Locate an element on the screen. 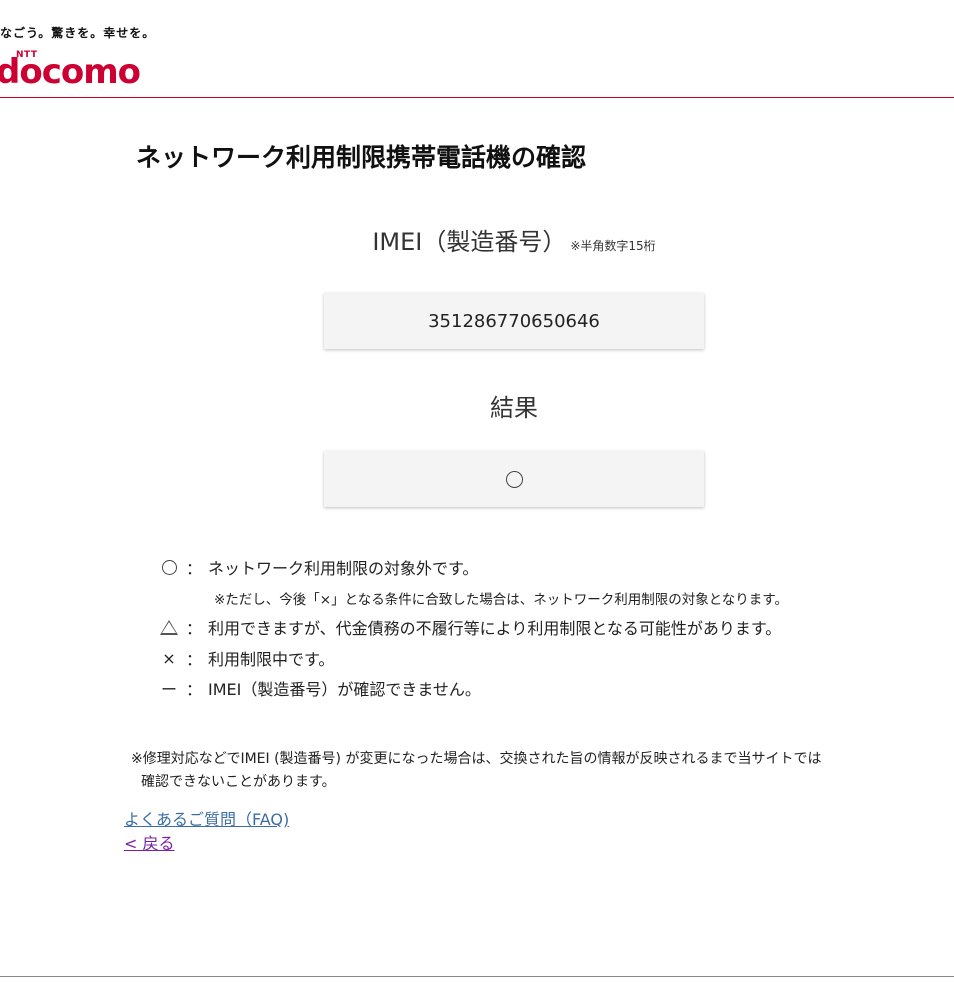 The height and width of the screenshot is (982, 954). imei-value: 351286770650646 is located at coordinates (514, 321).